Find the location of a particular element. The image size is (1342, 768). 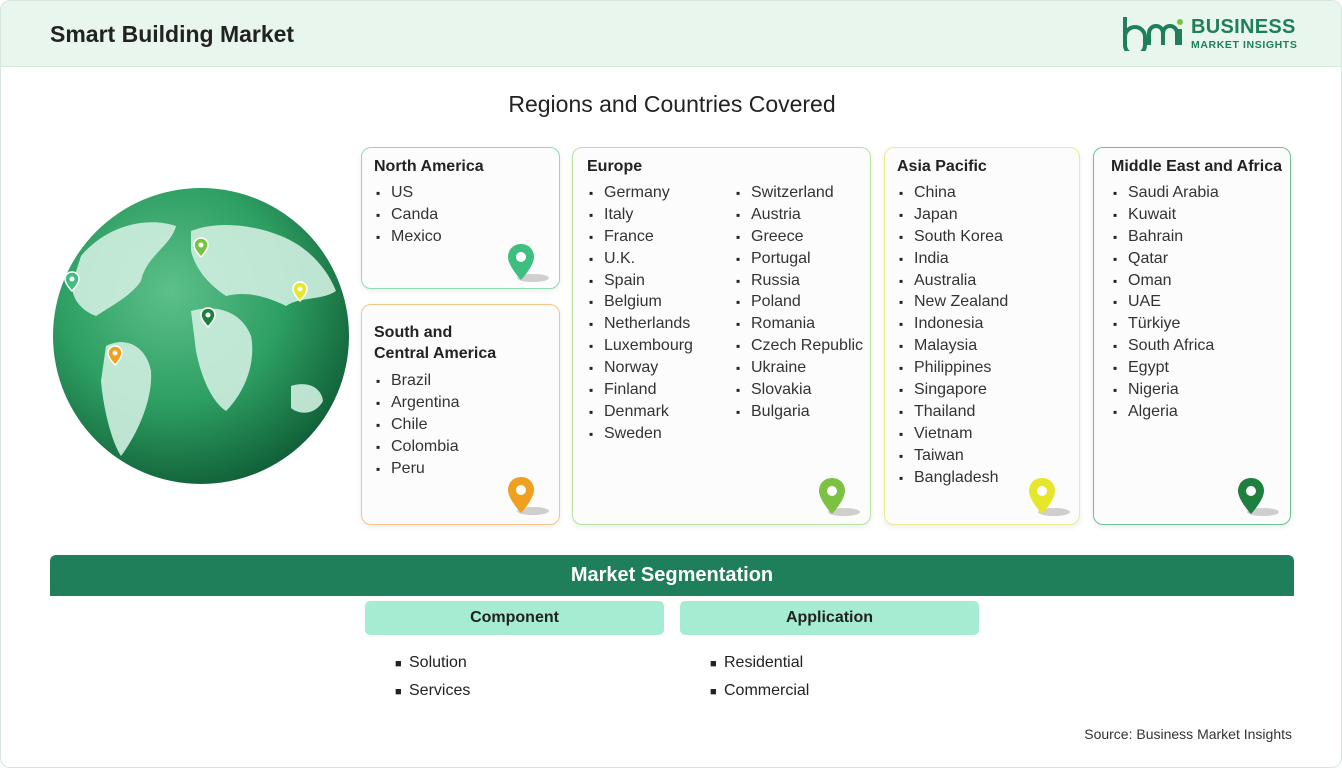

country-item: UAE is located at coordinates (1166, 302).